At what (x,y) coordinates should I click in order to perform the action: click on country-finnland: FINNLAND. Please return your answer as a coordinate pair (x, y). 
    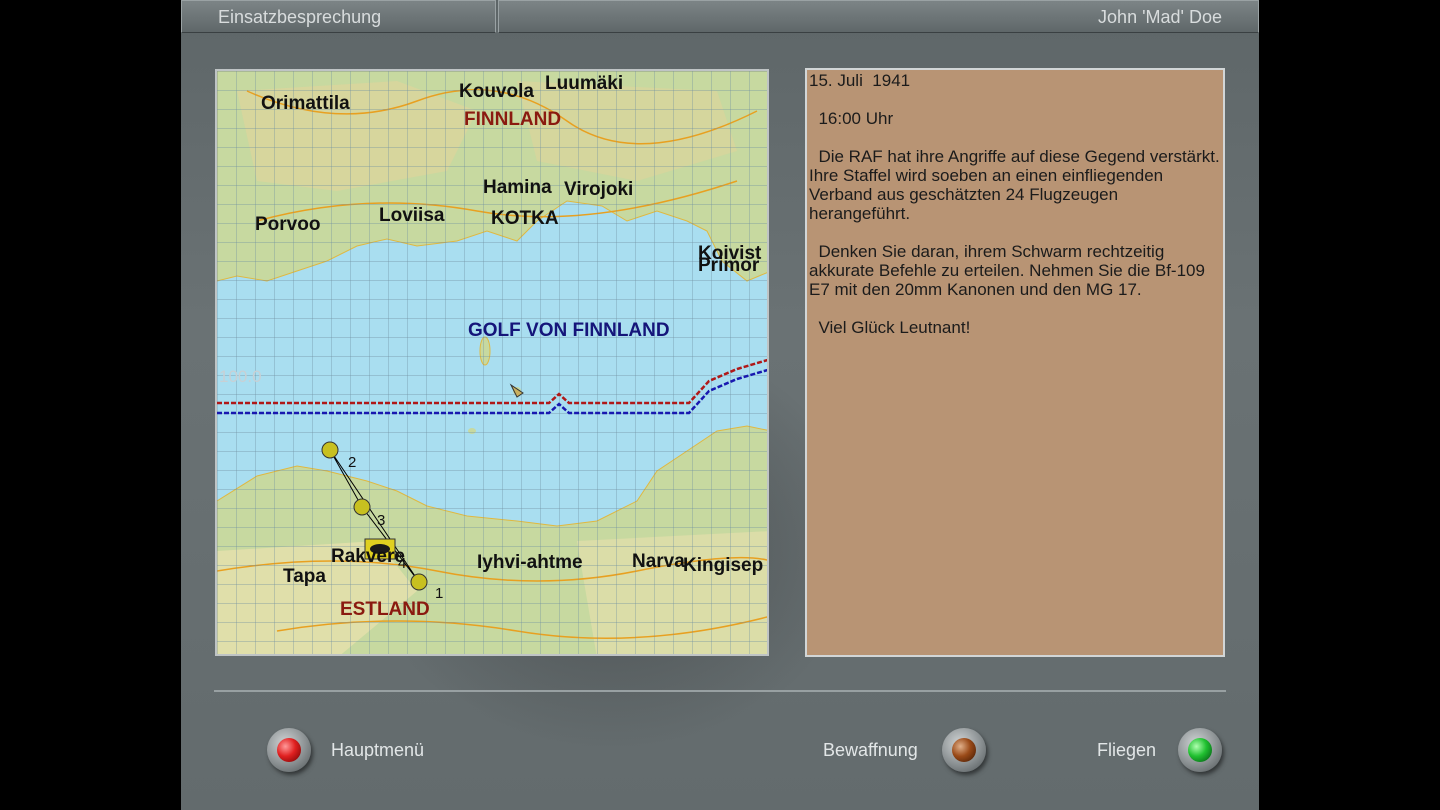
    Looking at the image, I should click on (513, 119).